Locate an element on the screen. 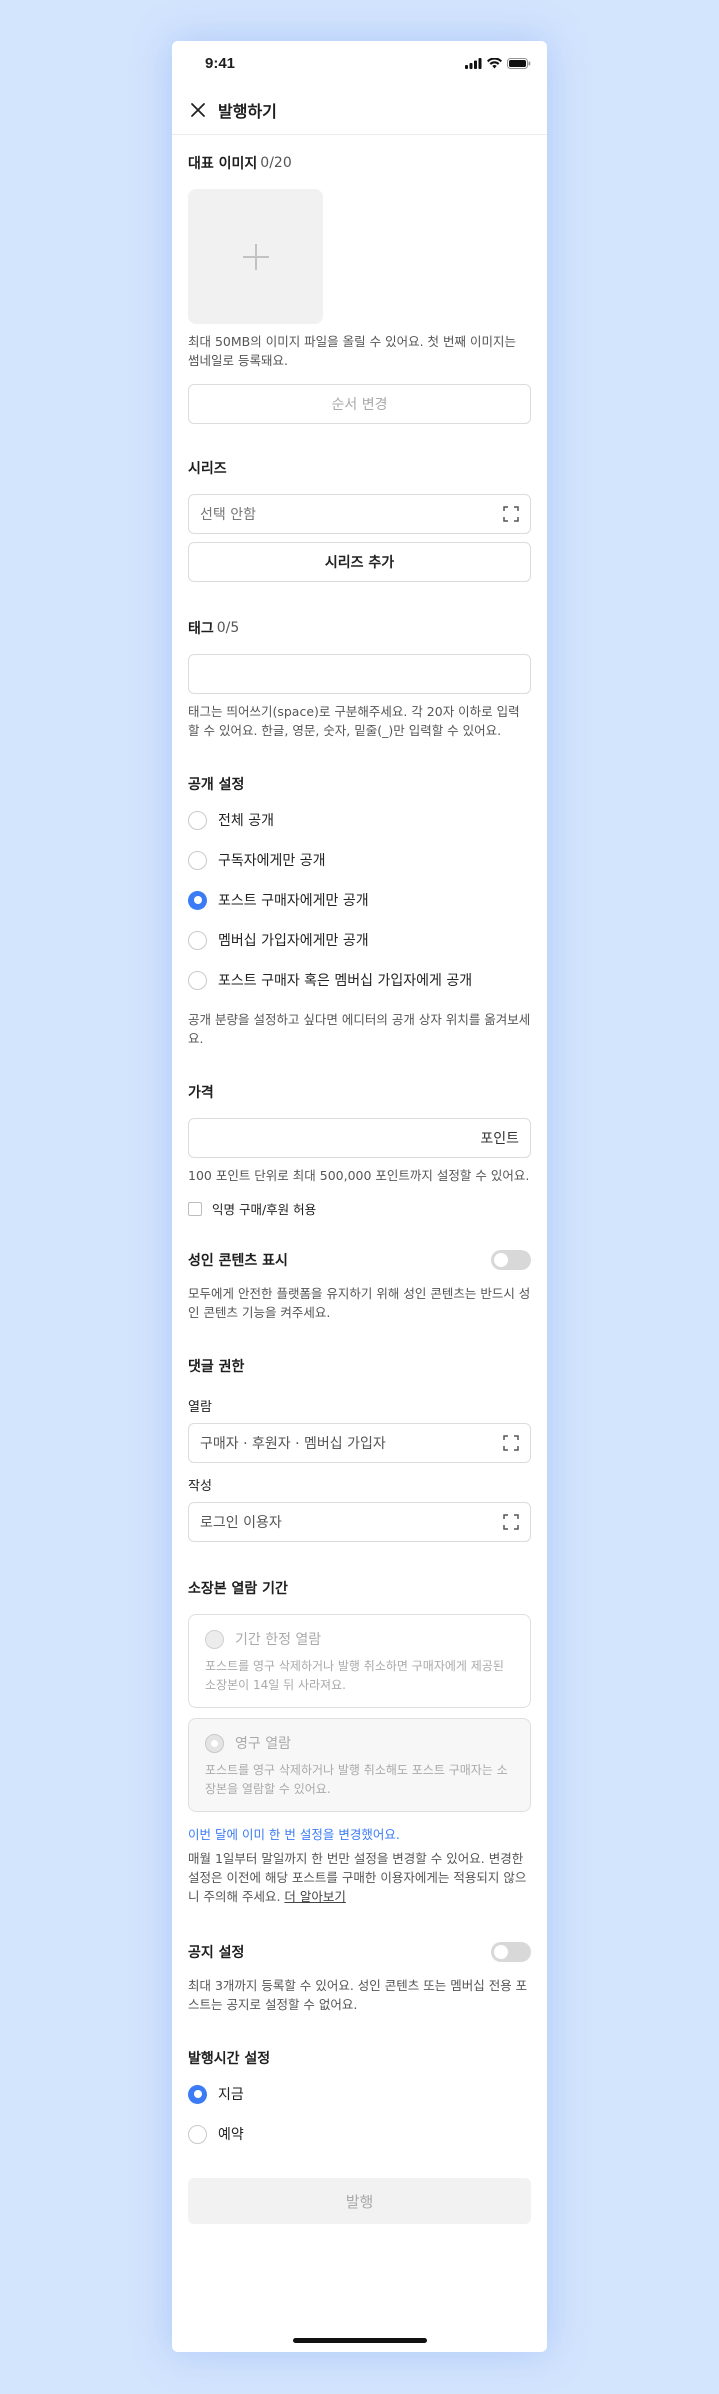 The width and height of the screenshot is (719, 2394). adult-content-title: 성인 콘텐츠 표시 is located at coordinates (238, 1261).